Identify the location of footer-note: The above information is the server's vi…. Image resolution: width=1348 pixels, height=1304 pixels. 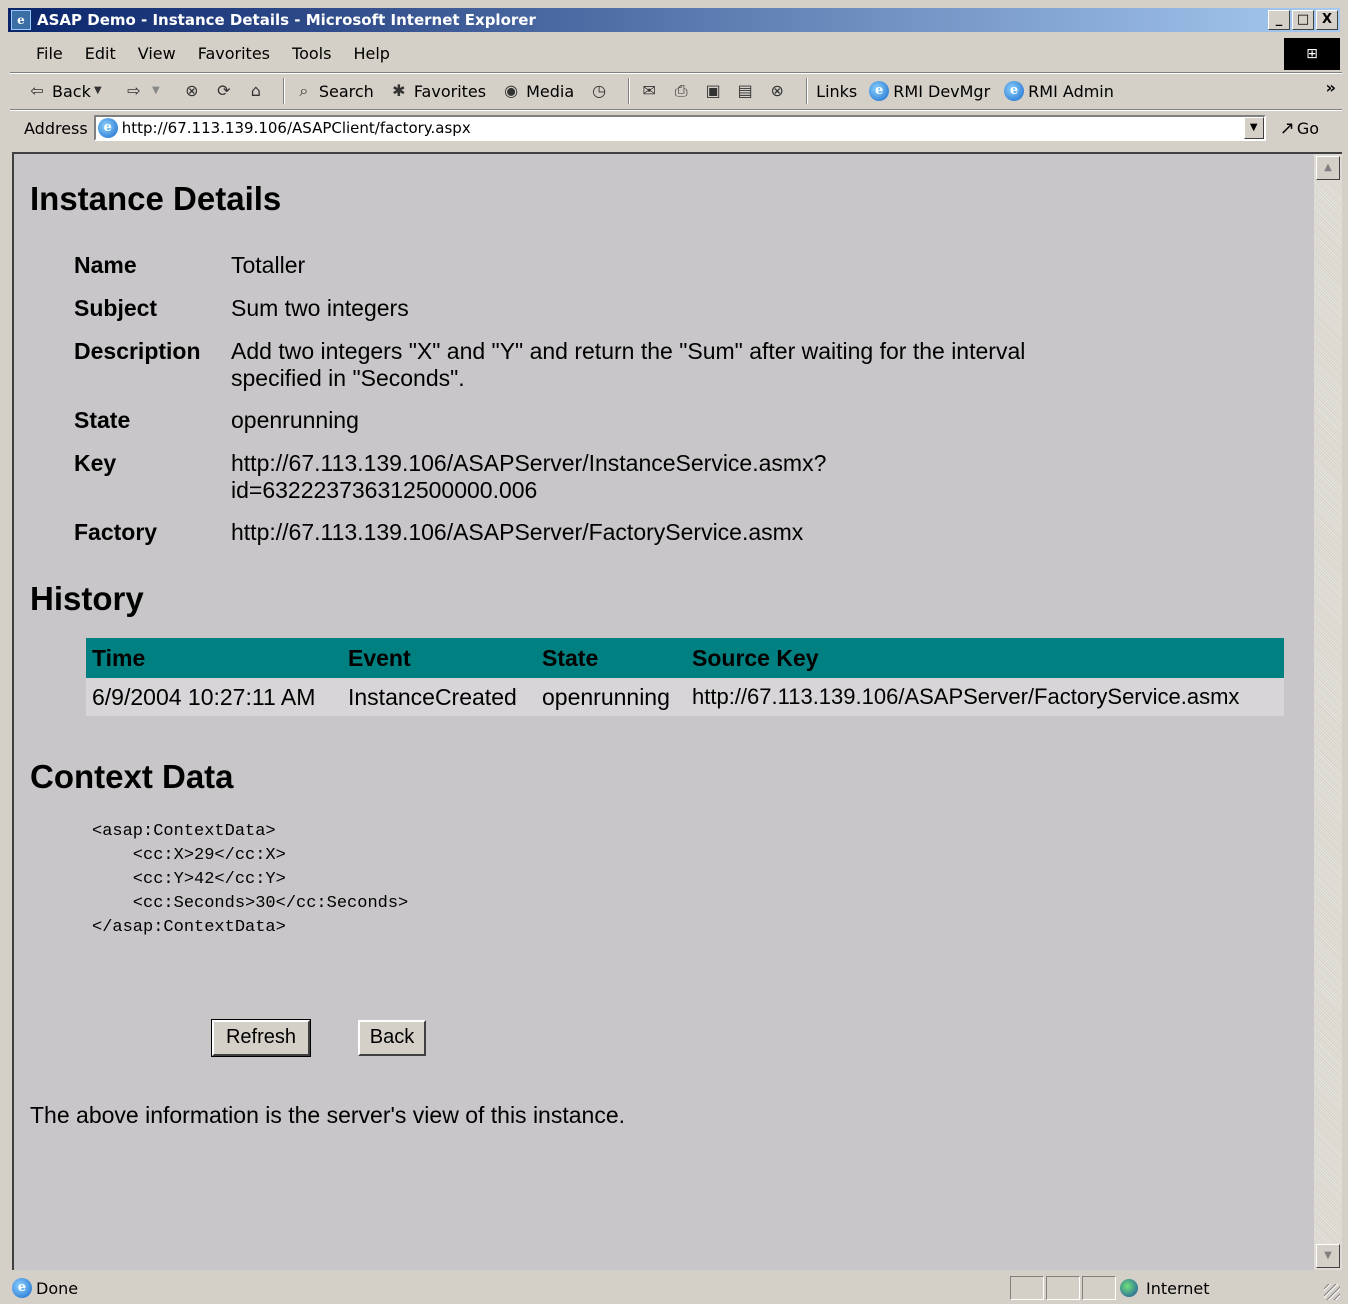
(328, 1115).